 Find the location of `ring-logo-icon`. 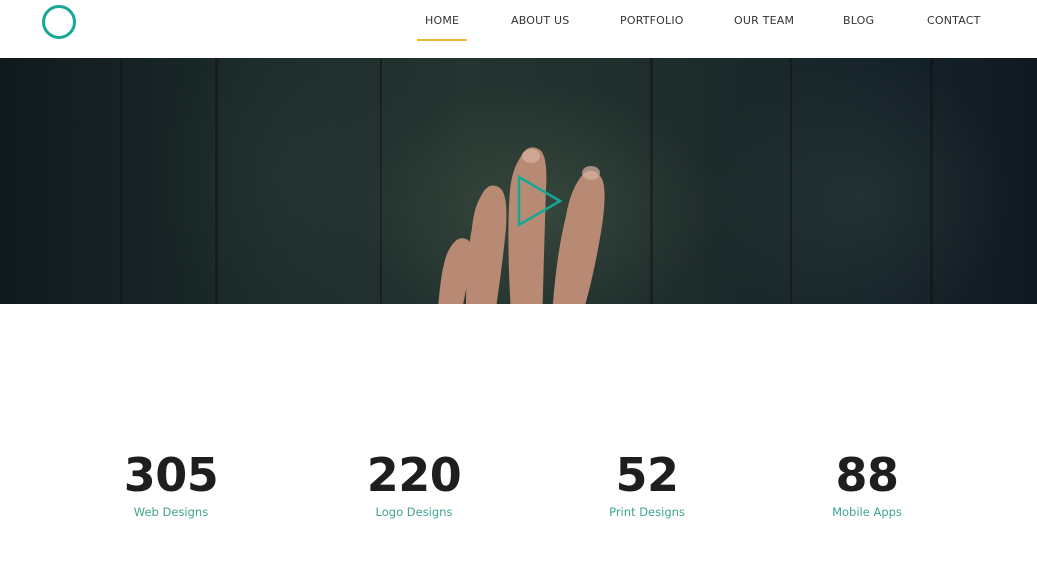

ring-logo-icon is located at coordinates (59, 22).